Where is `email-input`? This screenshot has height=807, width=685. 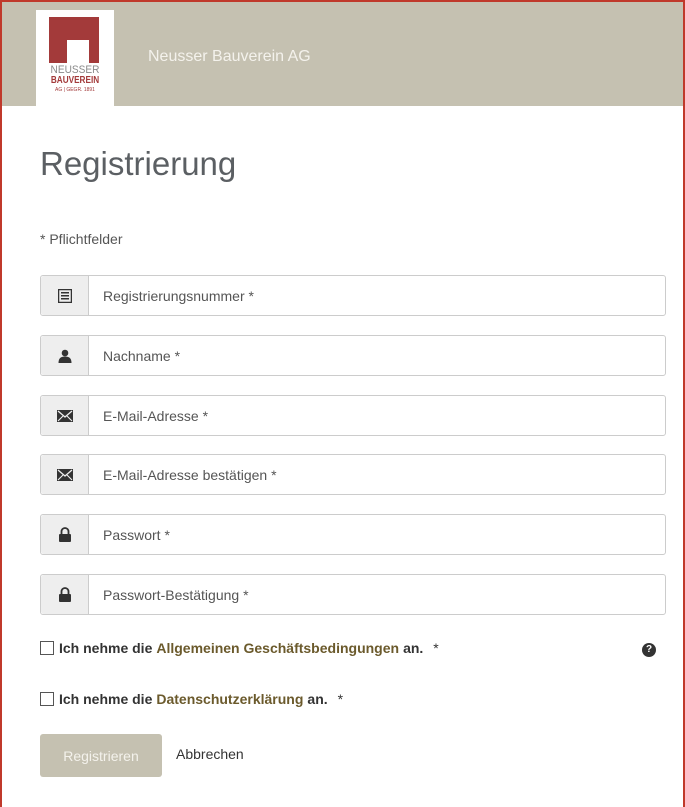 email-input is located at coordinates (377, 415).